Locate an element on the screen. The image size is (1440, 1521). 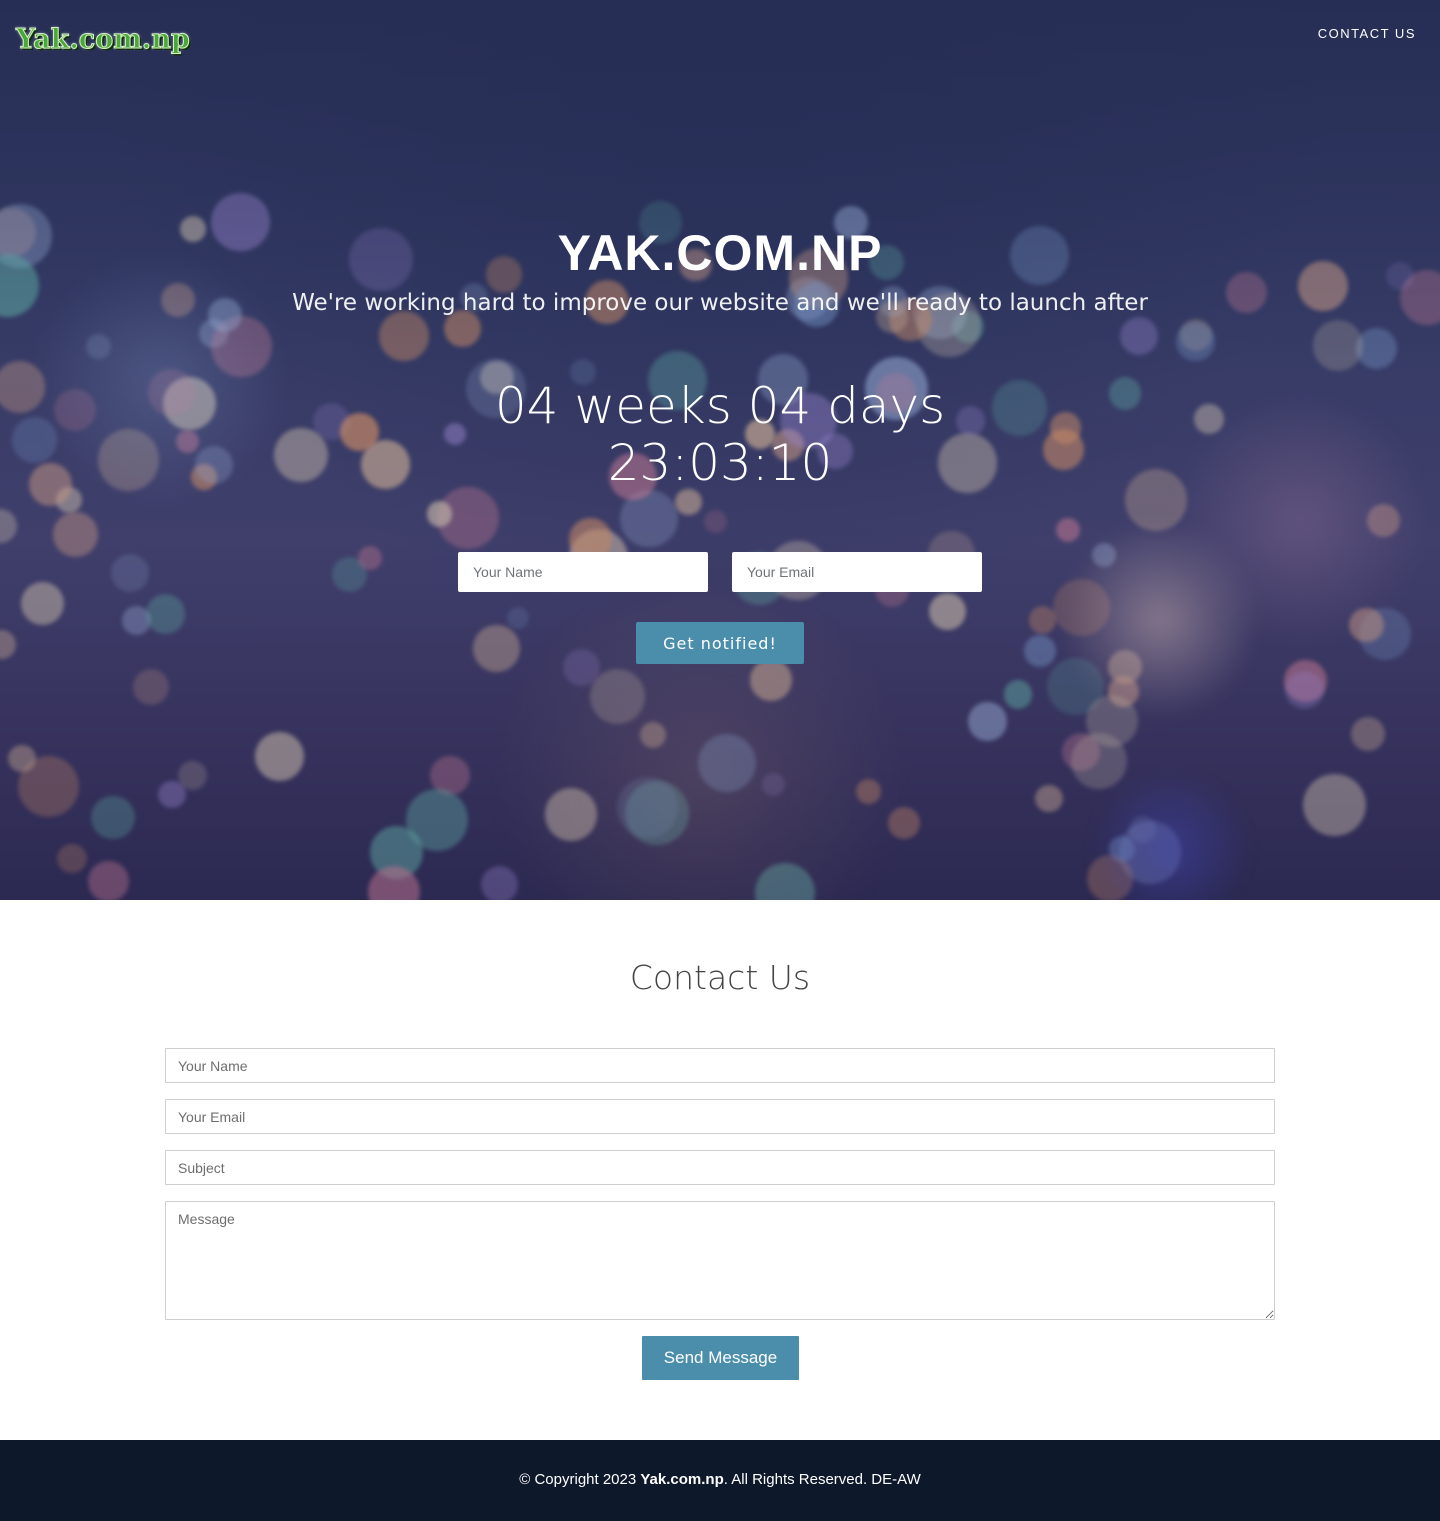
send-message-button: Send Message is located at coordinates (720, 1358).